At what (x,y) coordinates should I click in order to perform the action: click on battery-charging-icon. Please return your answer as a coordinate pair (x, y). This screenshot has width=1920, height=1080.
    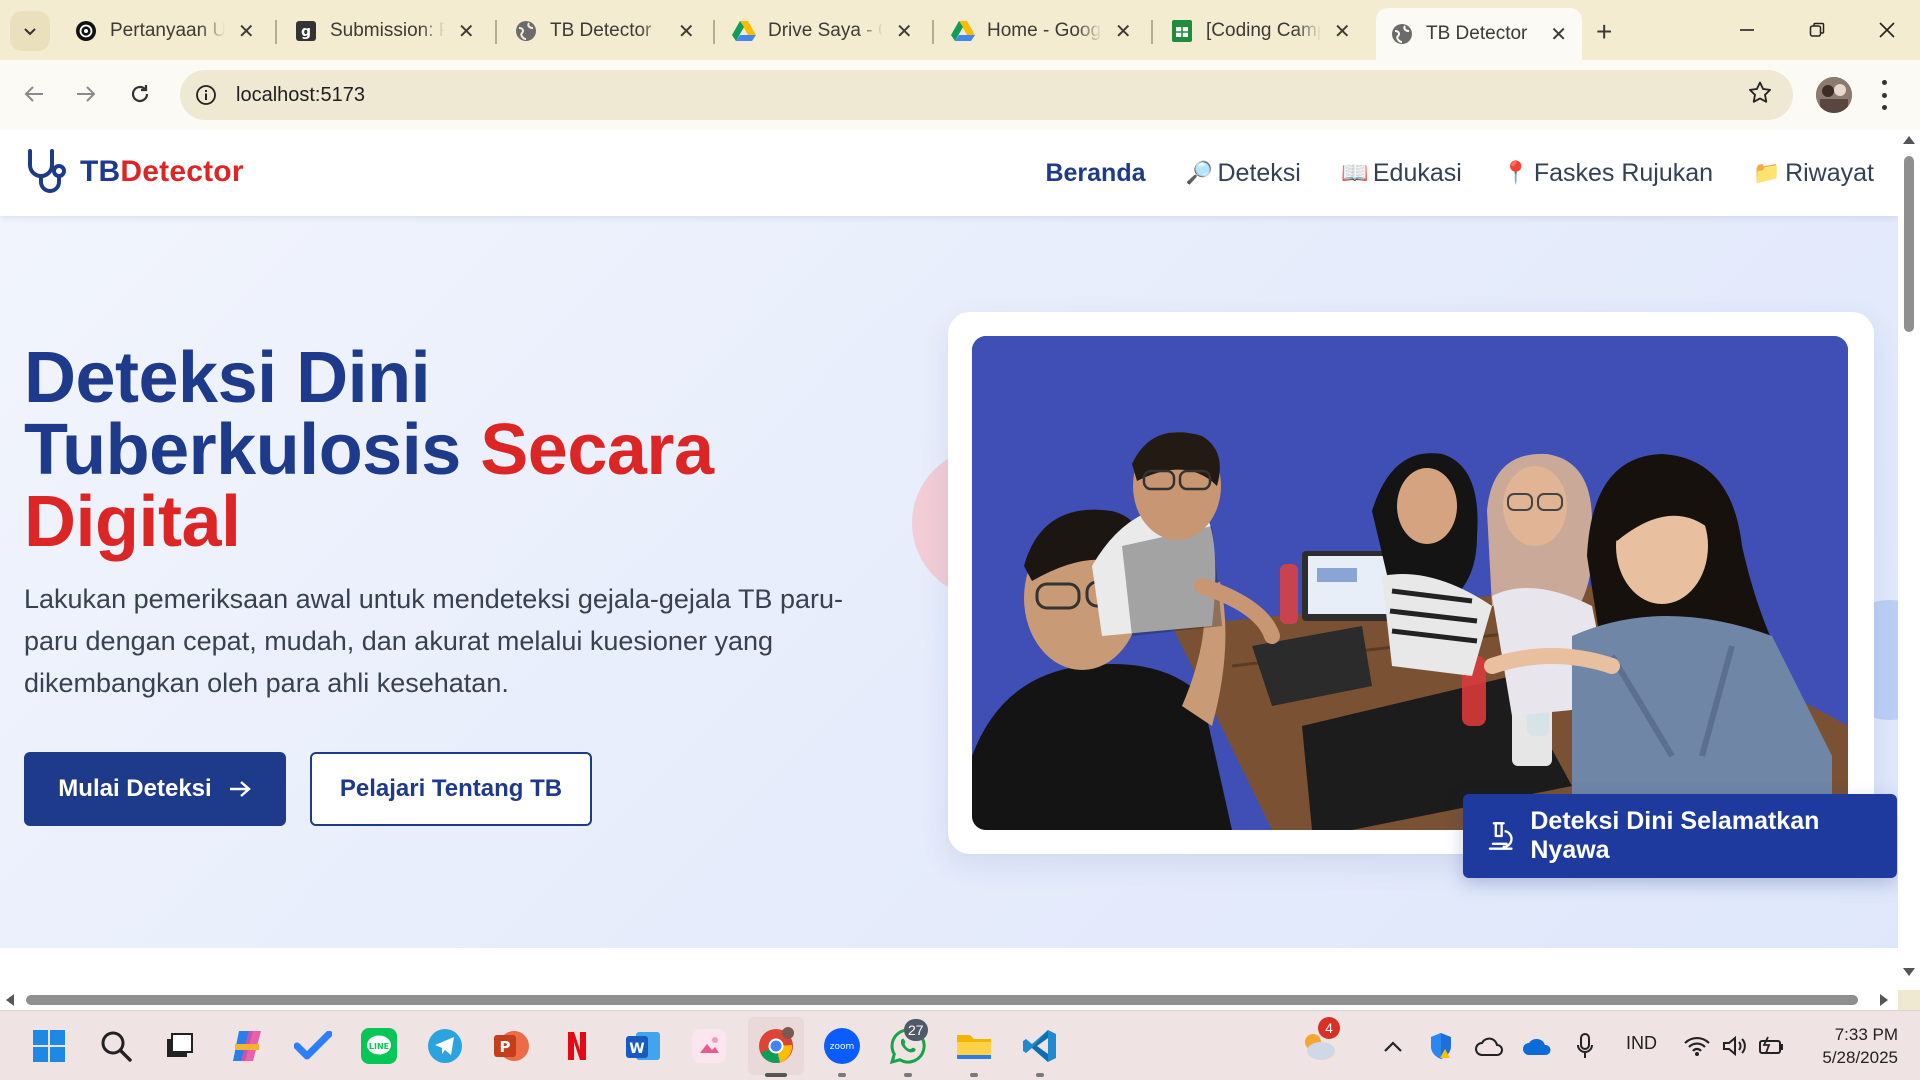
    Looking at the image, I should click on (1771, 1046).